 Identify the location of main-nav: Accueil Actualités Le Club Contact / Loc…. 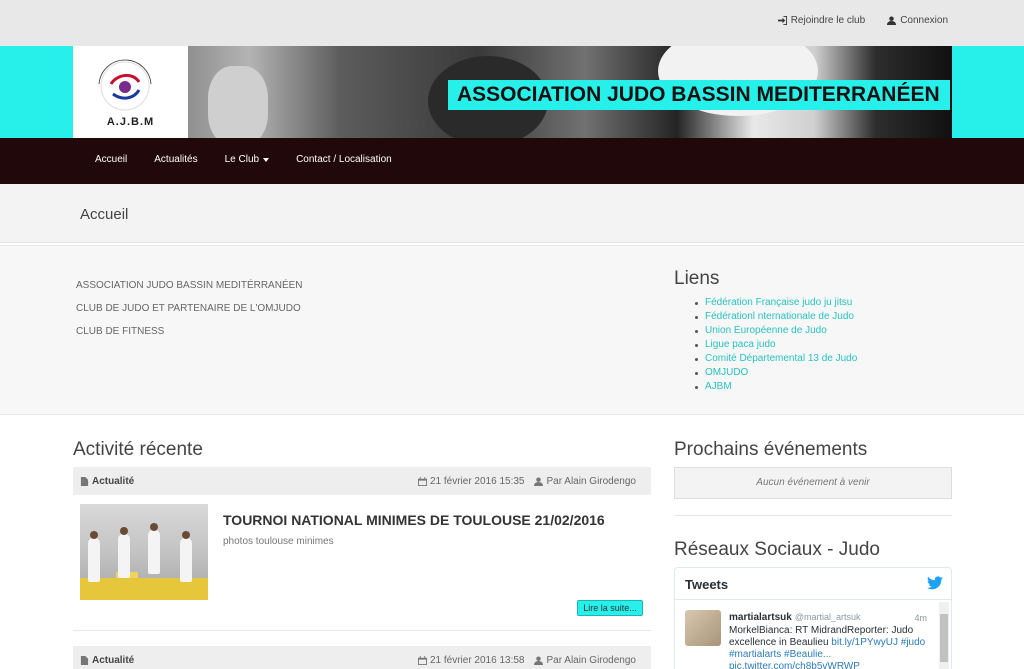
(512, 161).